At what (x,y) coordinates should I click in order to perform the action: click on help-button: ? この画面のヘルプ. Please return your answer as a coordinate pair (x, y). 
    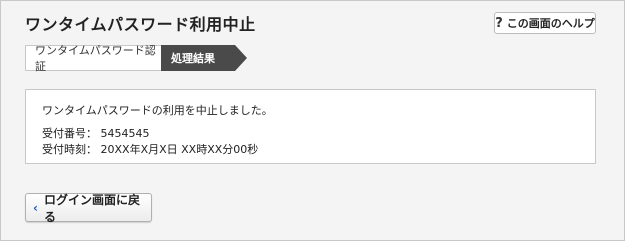
    Looking at the image, I should click on (545, 23).